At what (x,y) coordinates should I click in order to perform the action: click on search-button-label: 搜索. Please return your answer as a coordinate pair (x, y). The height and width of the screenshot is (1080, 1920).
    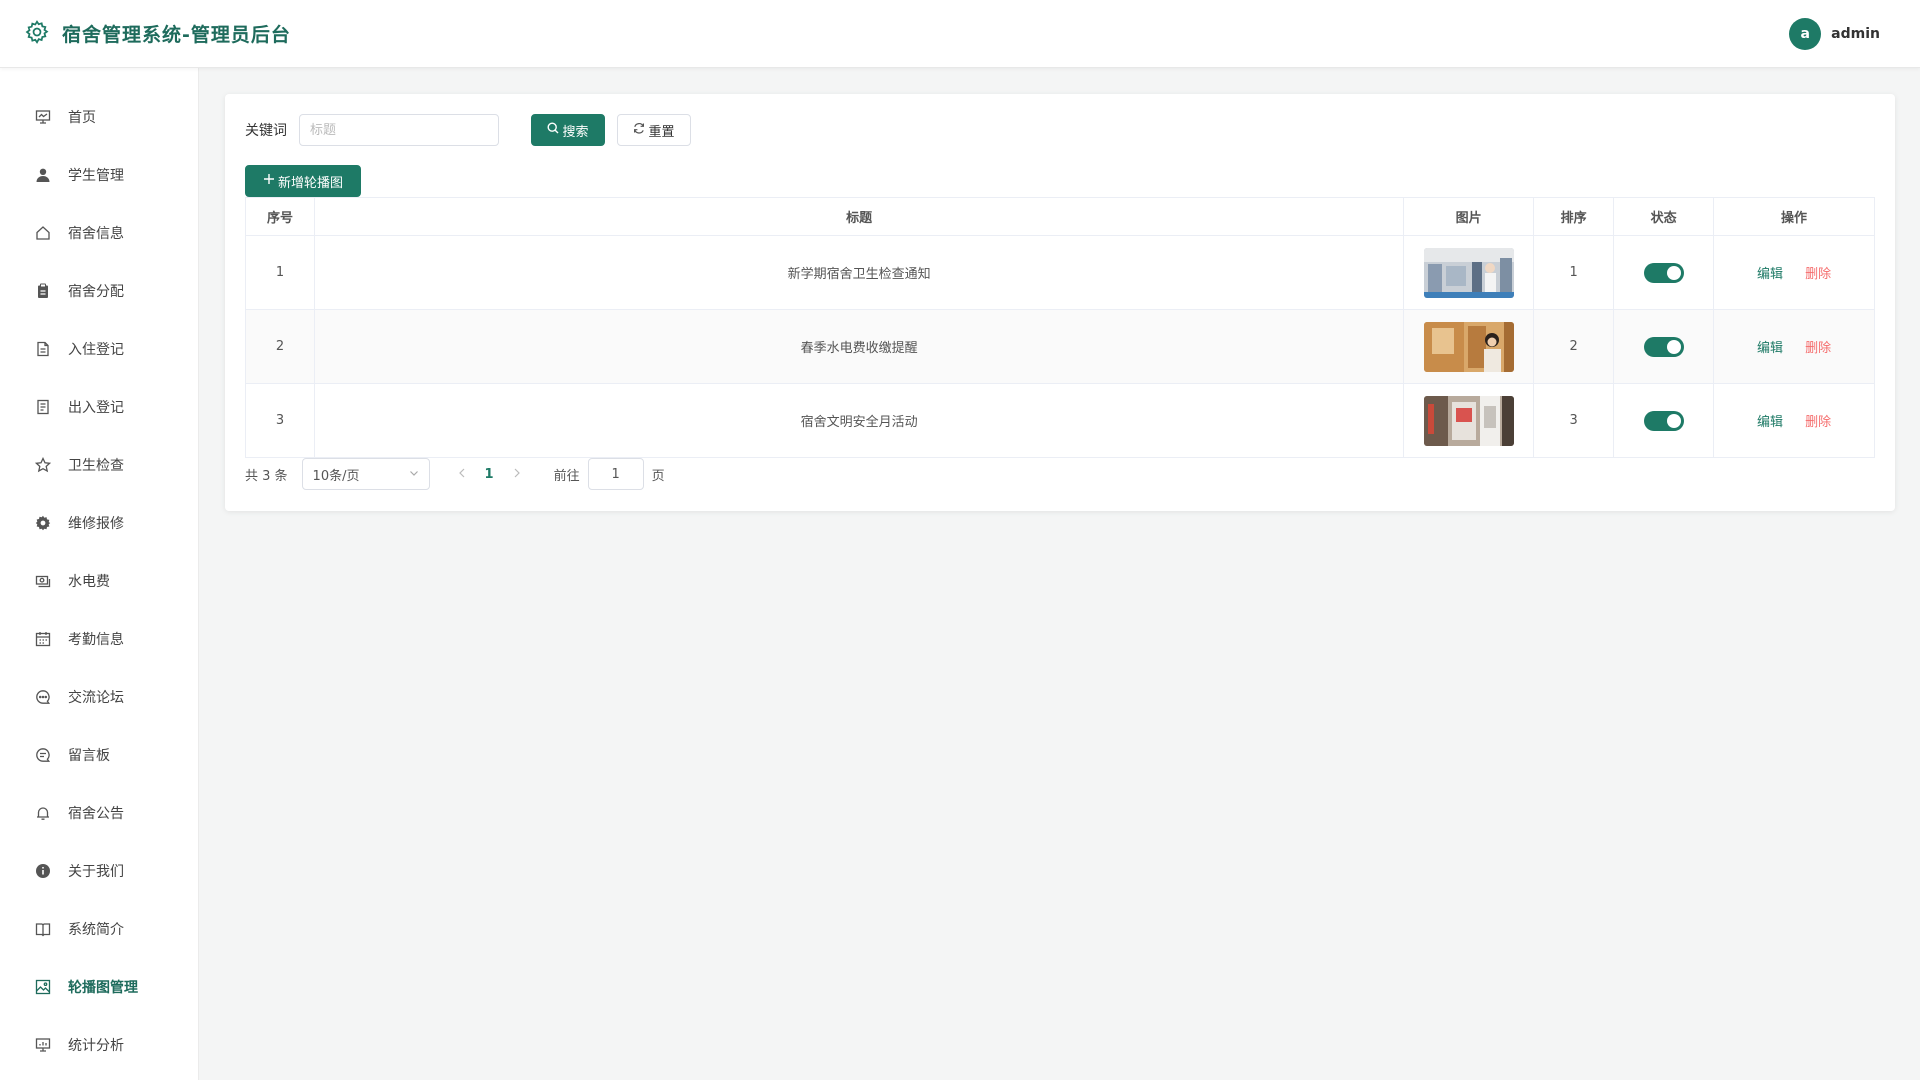
    Looking at the image, I should click on (575, 132).